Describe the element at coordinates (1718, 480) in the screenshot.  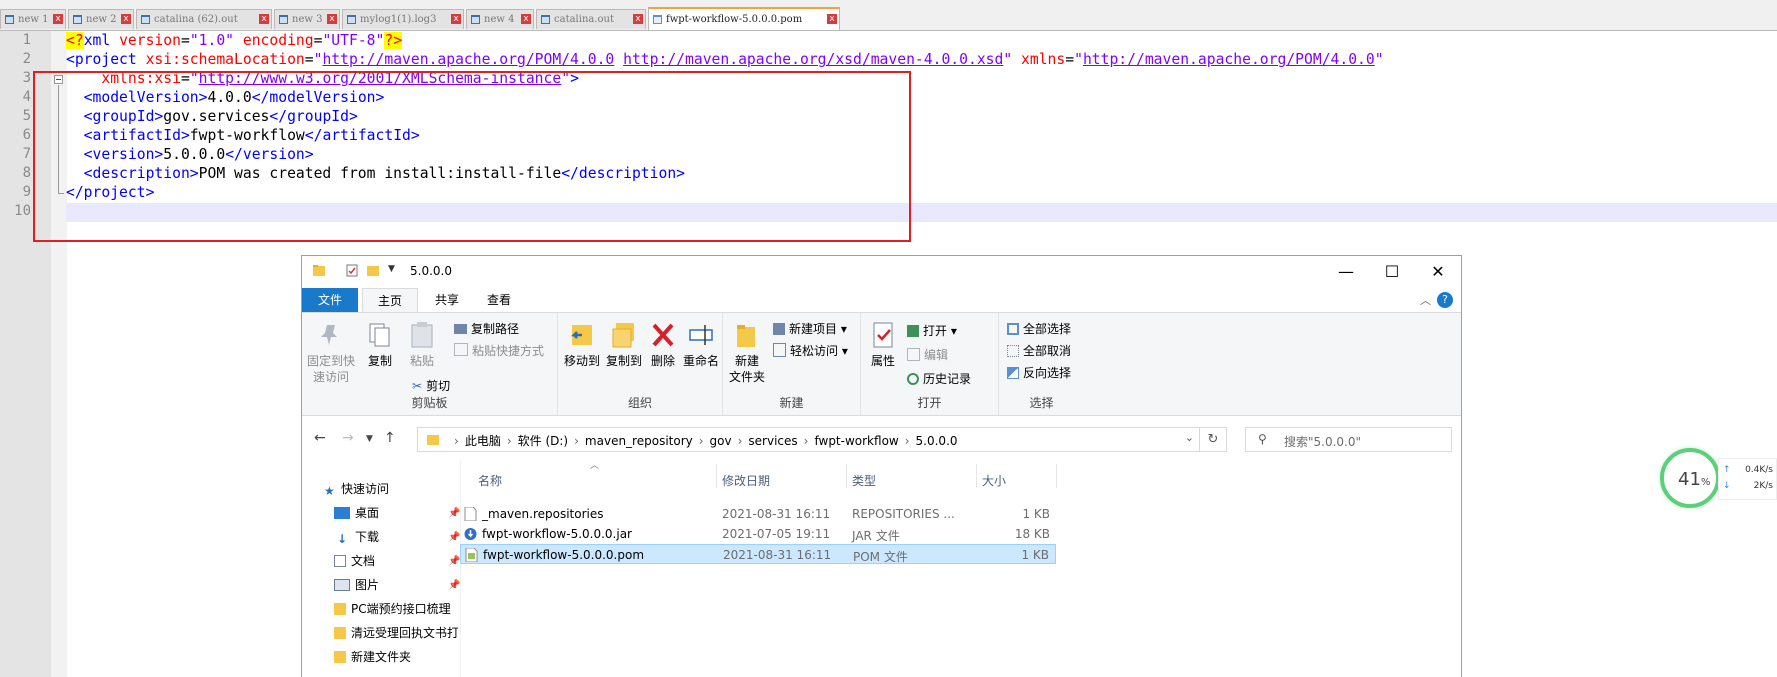
I see `network-monitor-widget: 41% ↑ 0.4K/s ↓ 2K/s` at that location.